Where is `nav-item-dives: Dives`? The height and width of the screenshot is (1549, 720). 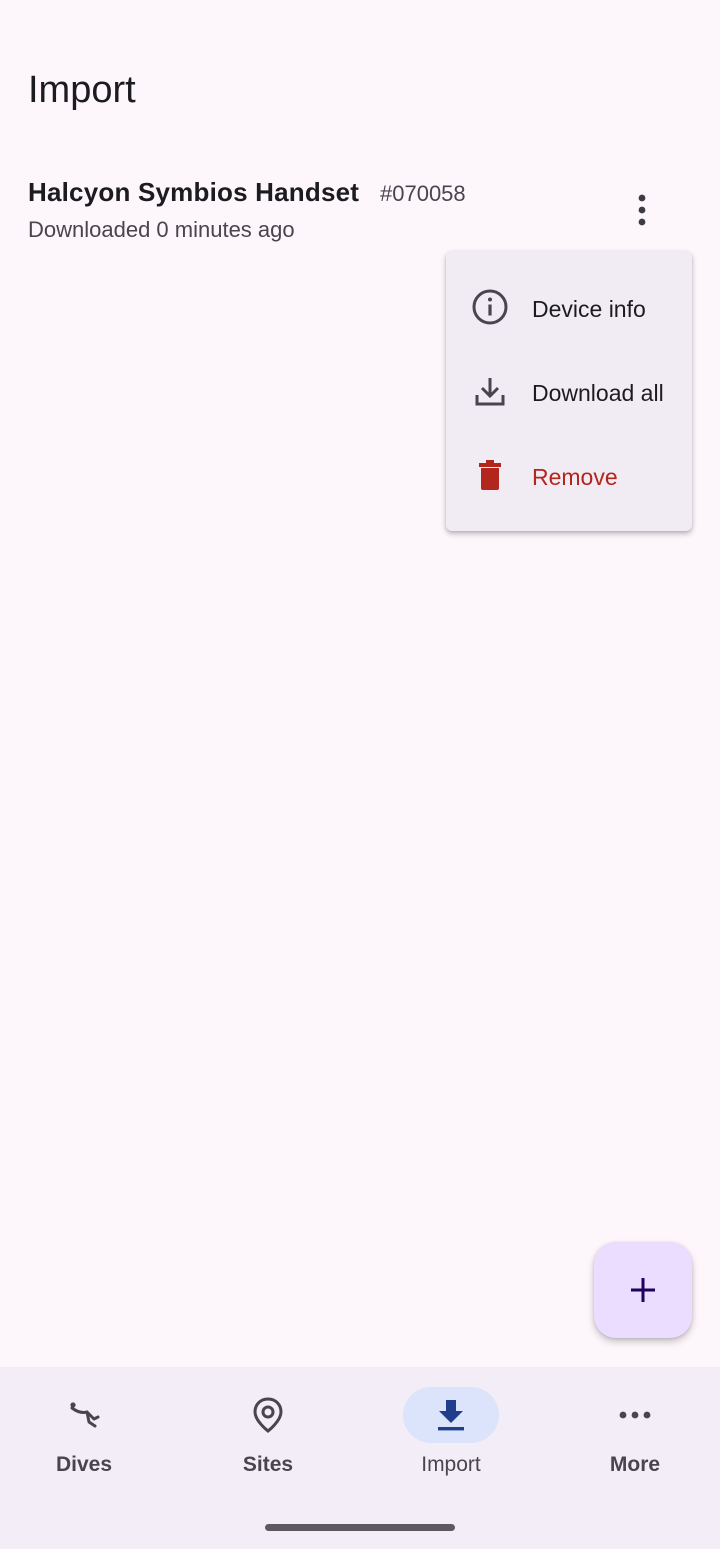
nav-item-dives: Dives is located at coordinates (87, 1432).